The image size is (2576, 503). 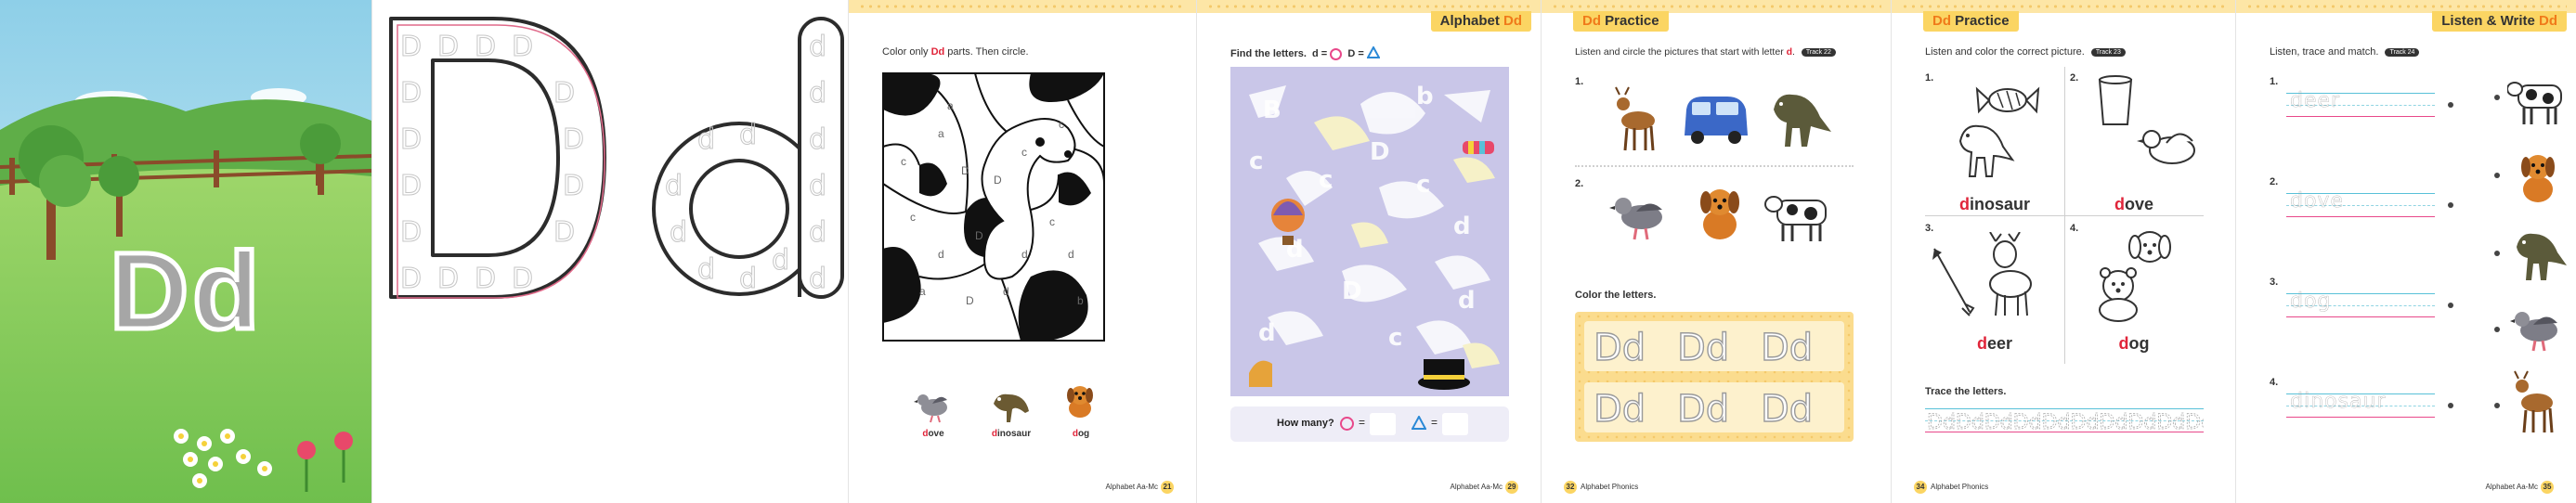 What do you see at coordinates (2118, 294) in the screenshot?
I see `bear-icon` at bounding box center [2118, 294].